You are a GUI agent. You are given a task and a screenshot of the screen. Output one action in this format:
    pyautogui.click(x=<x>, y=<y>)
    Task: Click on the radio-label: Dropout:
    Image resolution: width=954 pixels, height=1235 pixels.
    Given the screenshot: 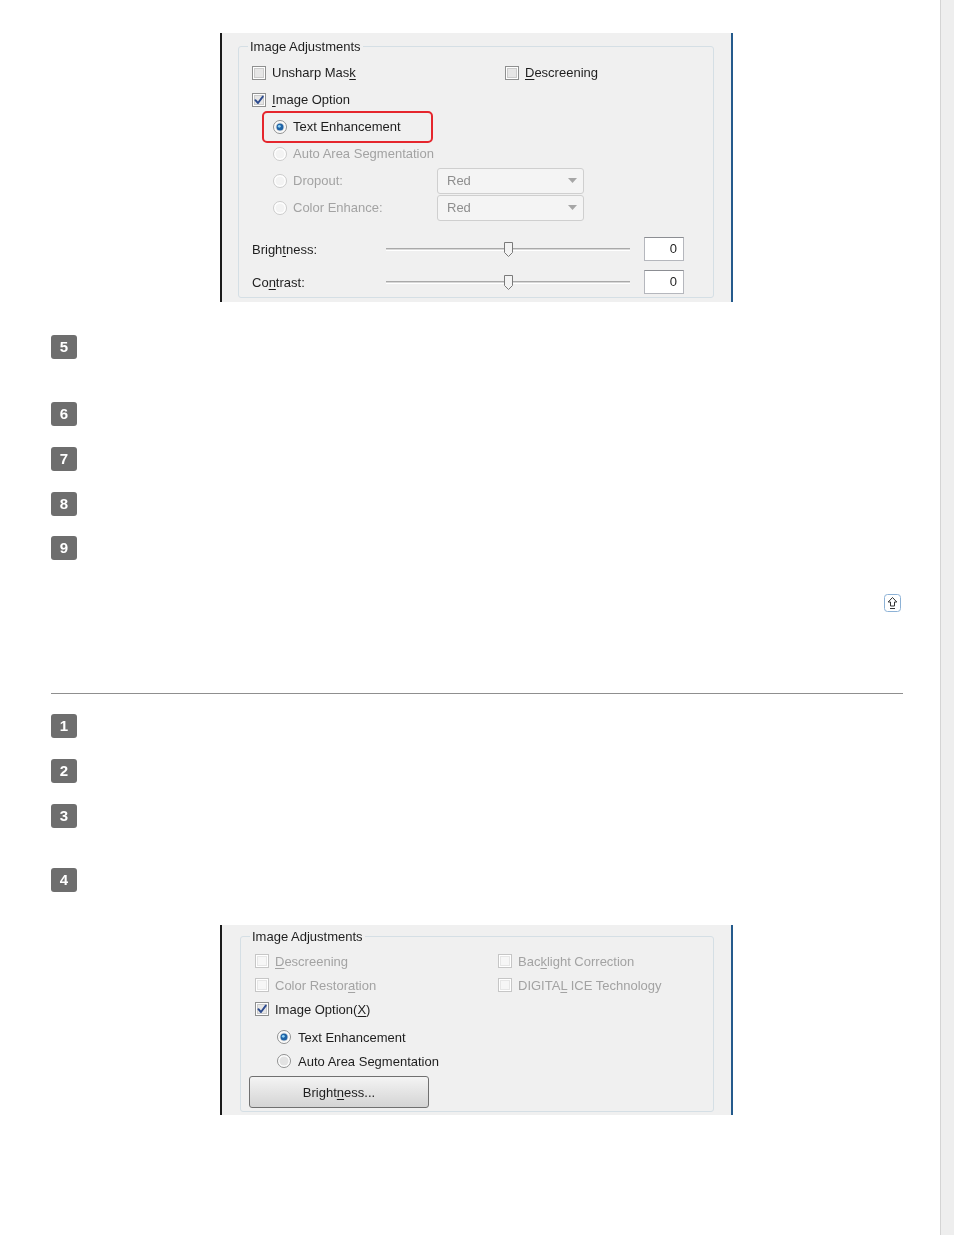 What is the action you would take?
    pyautogui.click(x=318, y=180)
    